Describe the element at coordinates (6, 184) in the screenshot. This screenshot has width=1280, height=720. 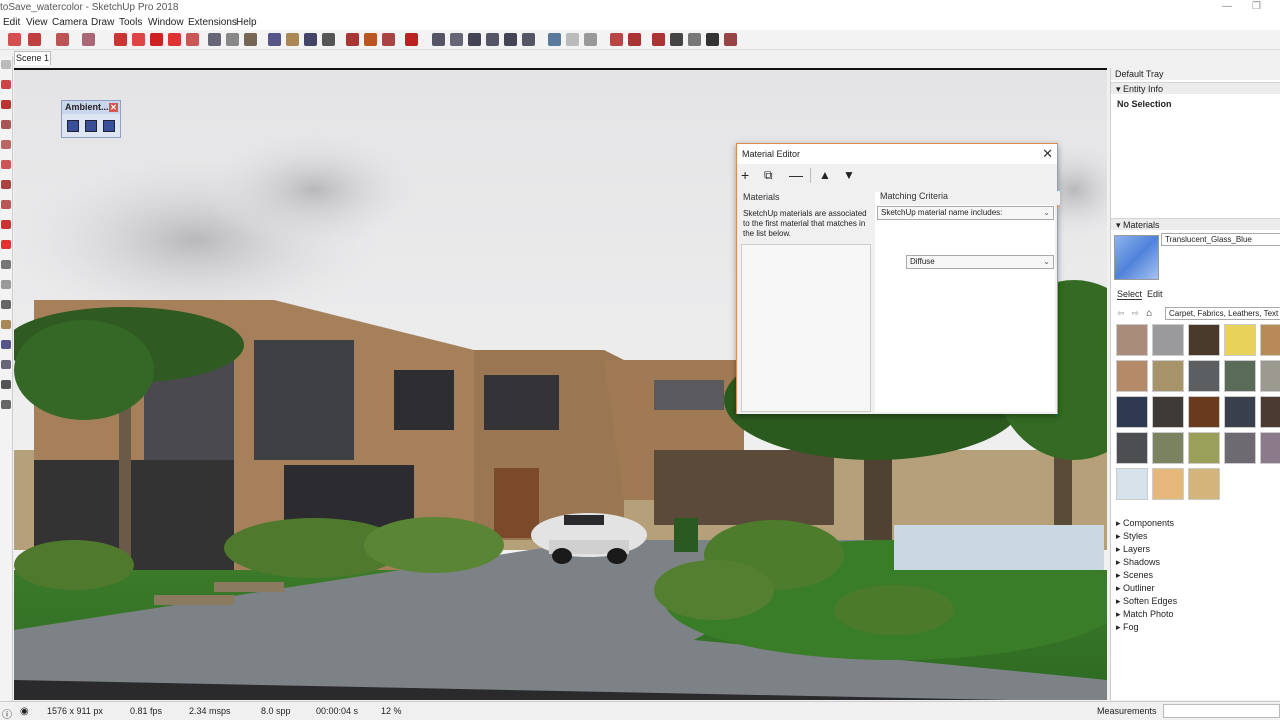
I see `polygon-tool-icon` at that location.